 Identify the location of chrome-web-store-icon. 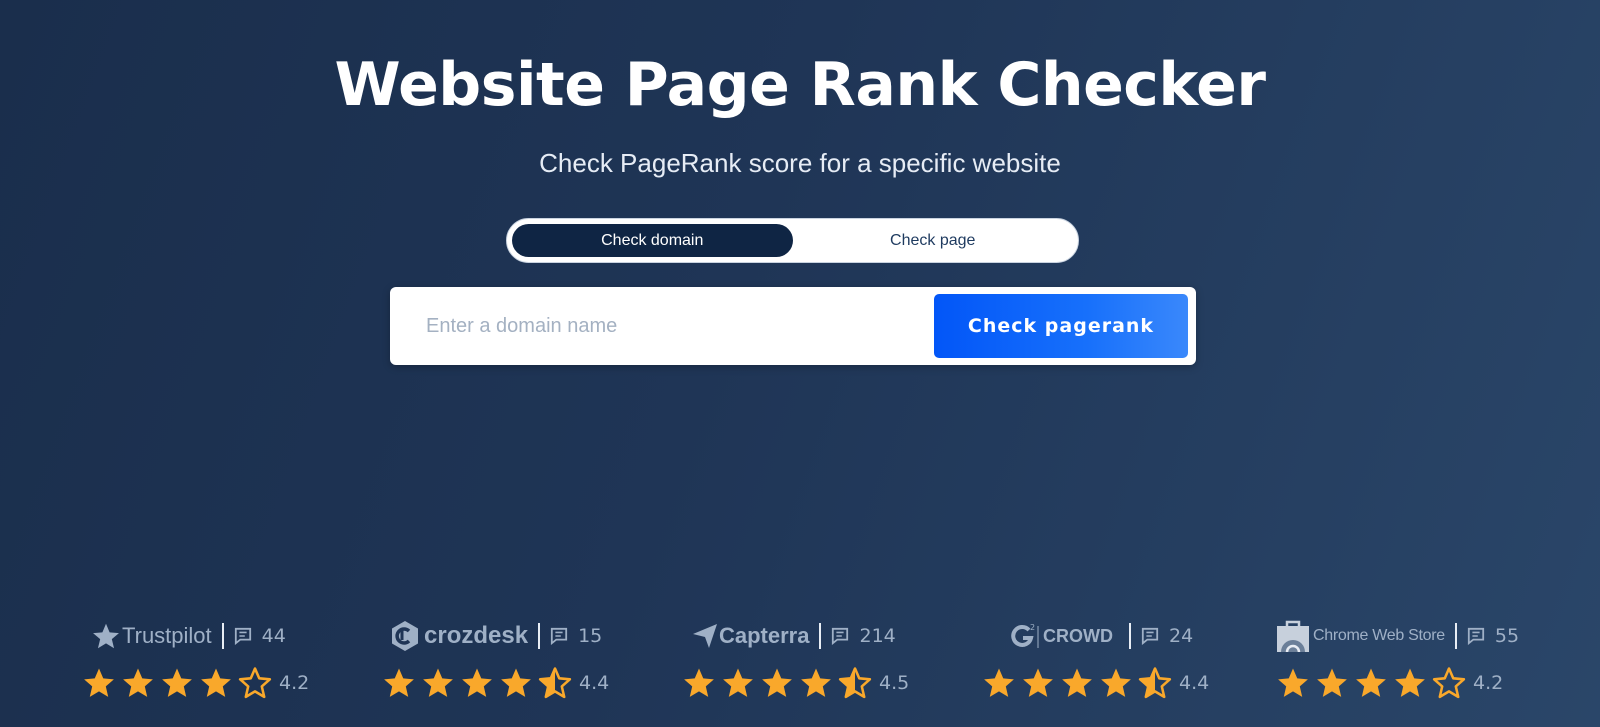
(1293, 636).